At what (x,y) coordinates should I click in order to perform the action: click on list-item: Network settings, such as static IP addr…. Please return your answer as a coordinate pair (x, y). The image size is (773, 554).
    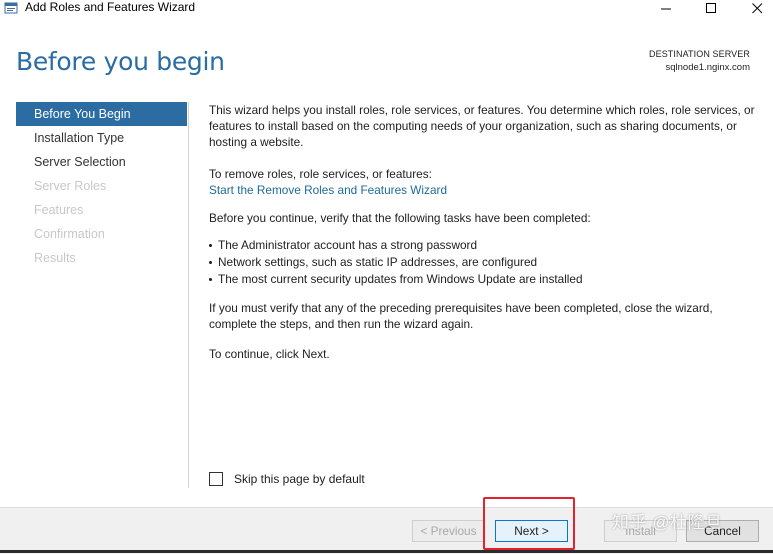
    Looking at the image, I should click on (483, 262).